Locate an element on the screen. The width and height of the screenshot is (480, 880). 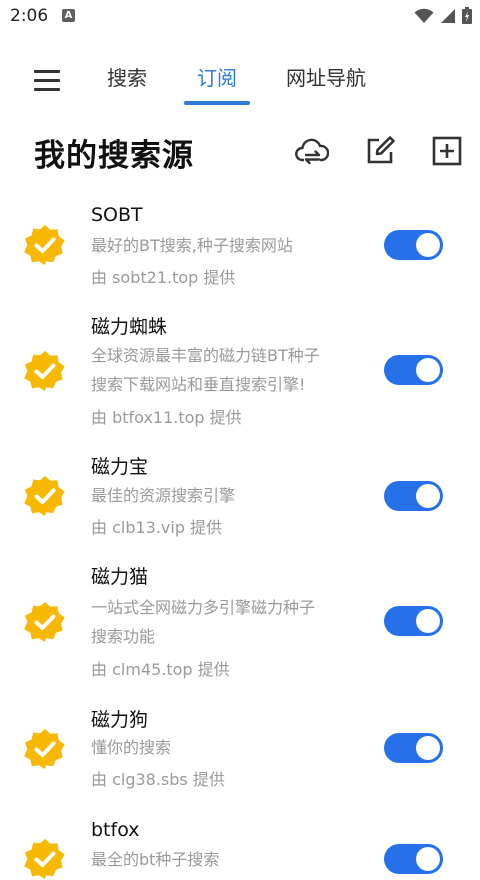
top-navigation: 搜索 订阅 网址导航 is located at coordinates (240, 82).